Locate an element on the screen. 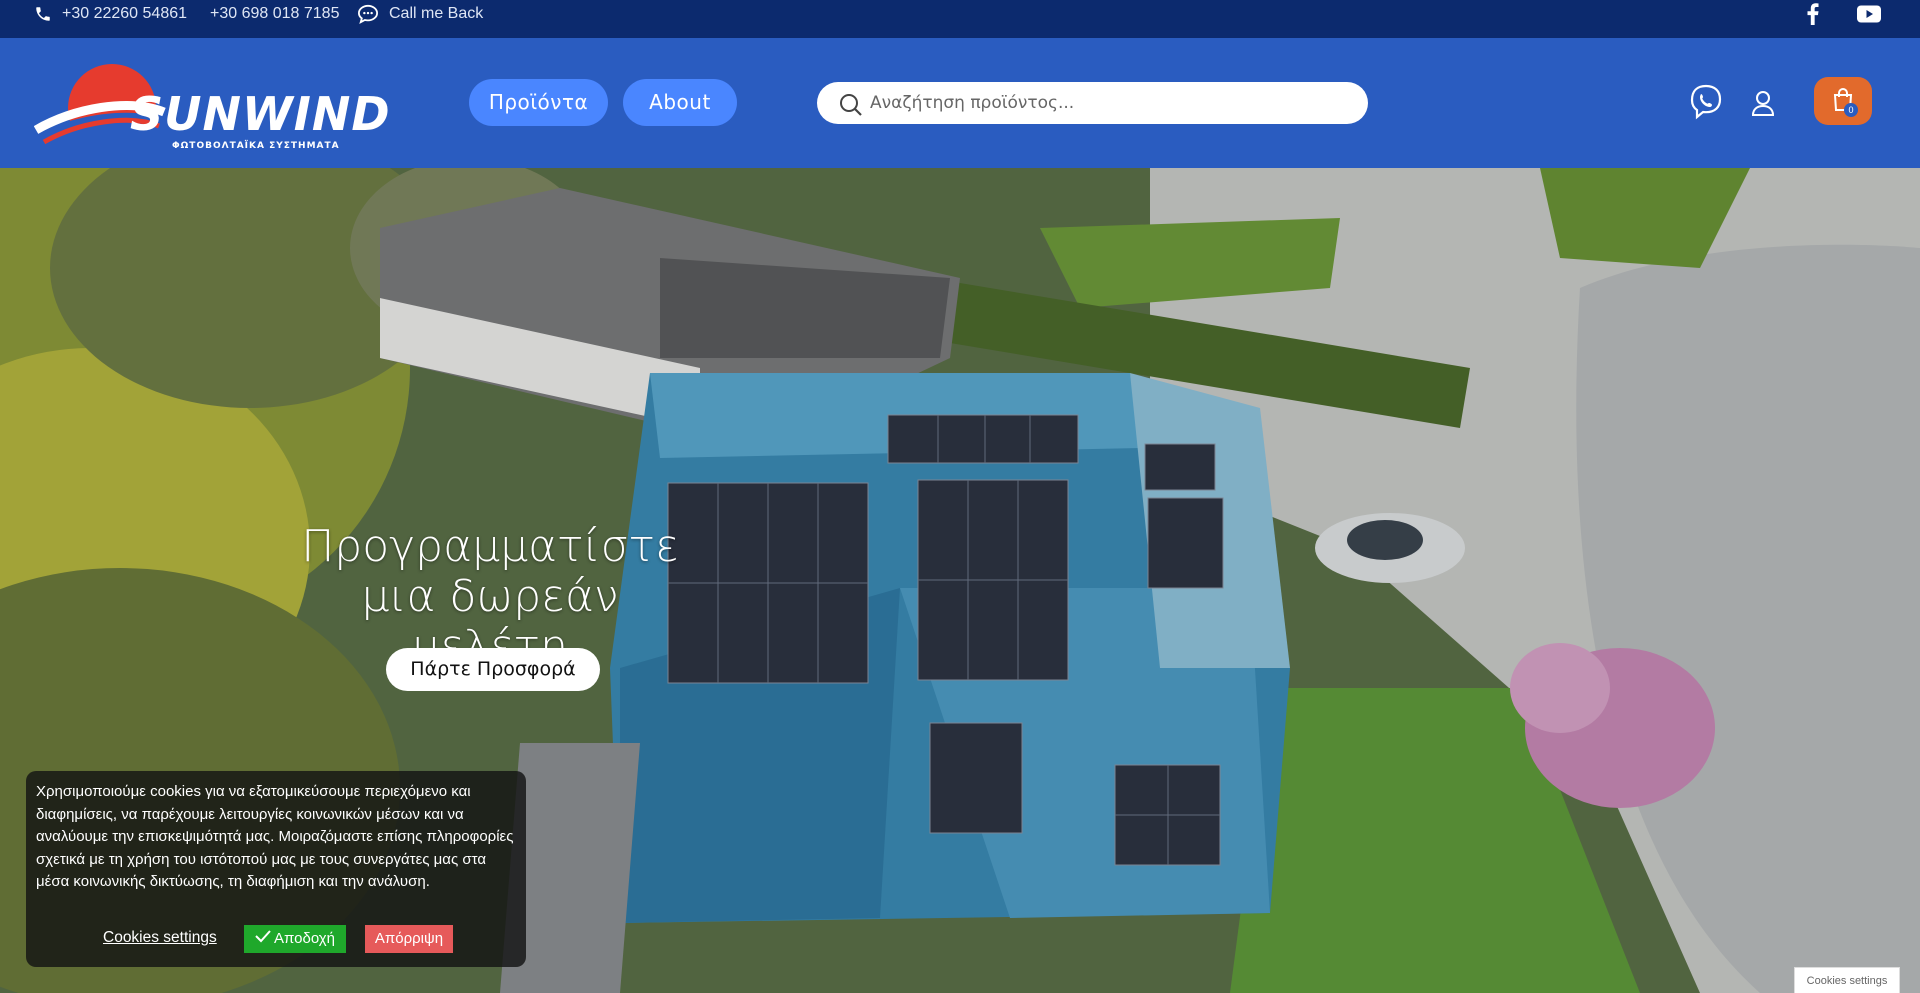  search-bar is located at coordinates (1092, 103).